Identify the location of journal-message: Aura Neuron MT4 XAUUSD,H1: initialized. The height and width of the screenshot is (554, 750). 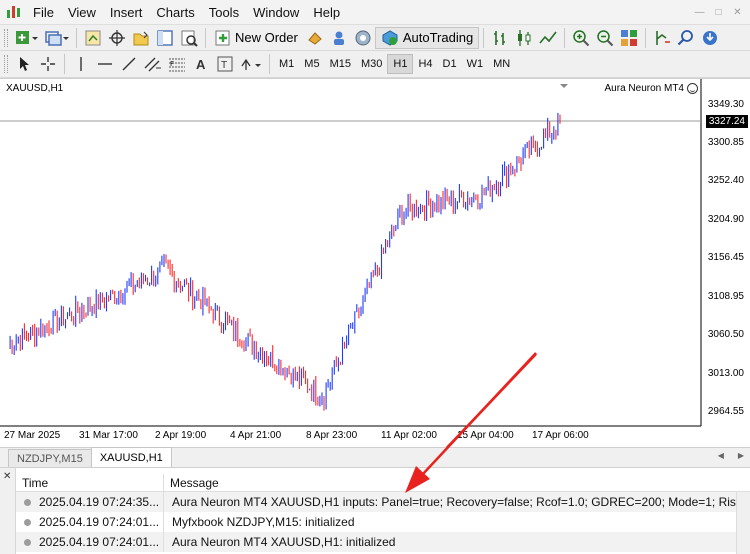
(279, 542).